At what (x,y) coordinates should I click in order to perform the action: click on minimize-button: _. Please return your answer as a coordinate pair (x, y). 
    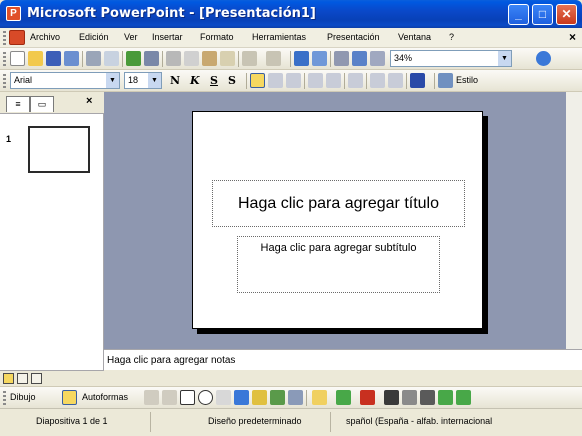
    Looking at the image, I should click on (518, 14).